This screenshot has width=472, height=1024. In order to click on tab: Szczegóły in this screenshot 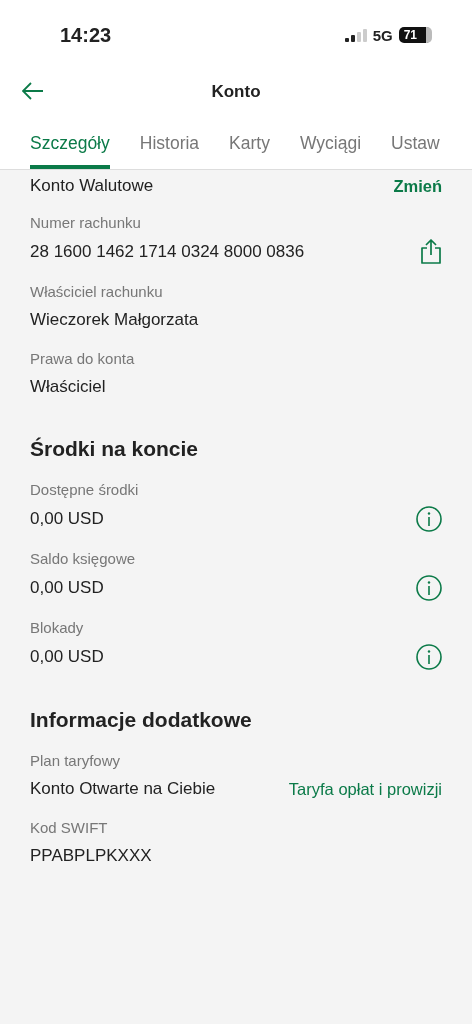, I will do `click(70, 148)`.